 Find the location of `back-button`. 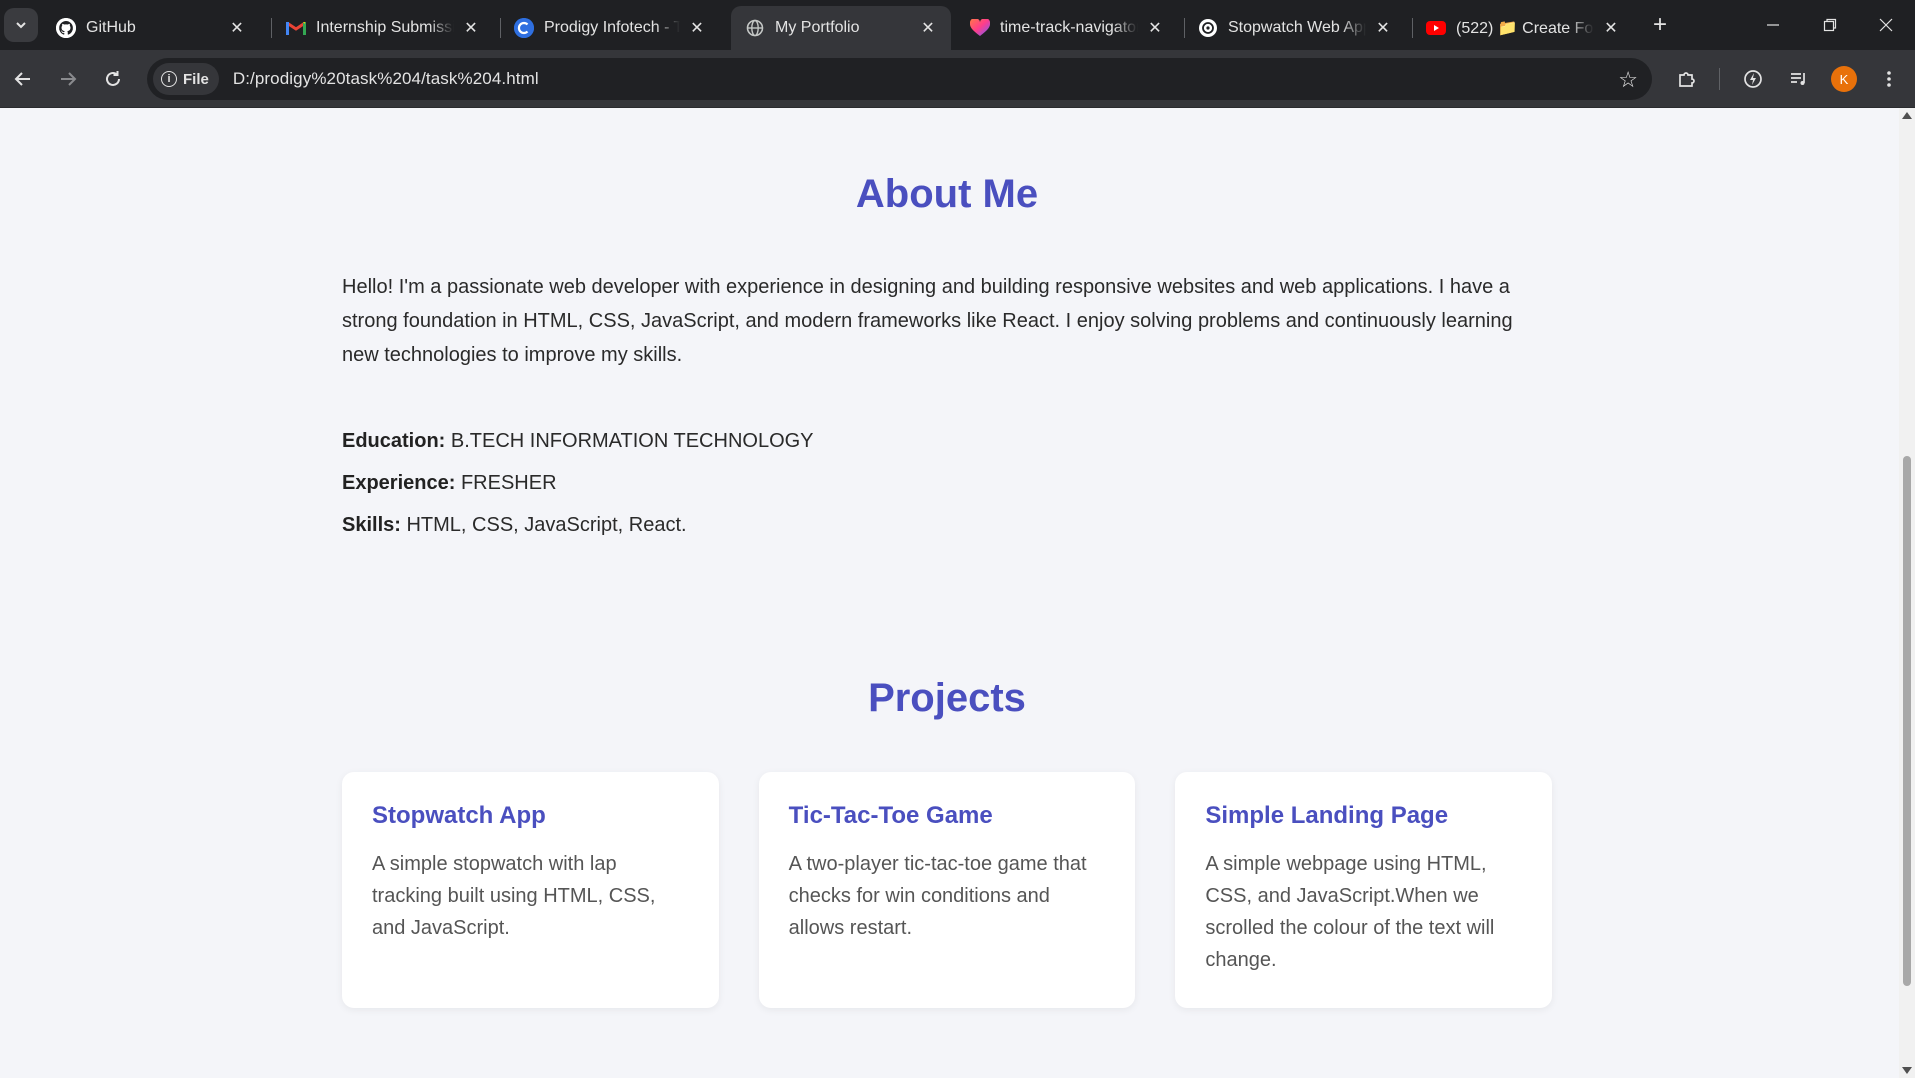

back-button is located at coordinates (23, 79).